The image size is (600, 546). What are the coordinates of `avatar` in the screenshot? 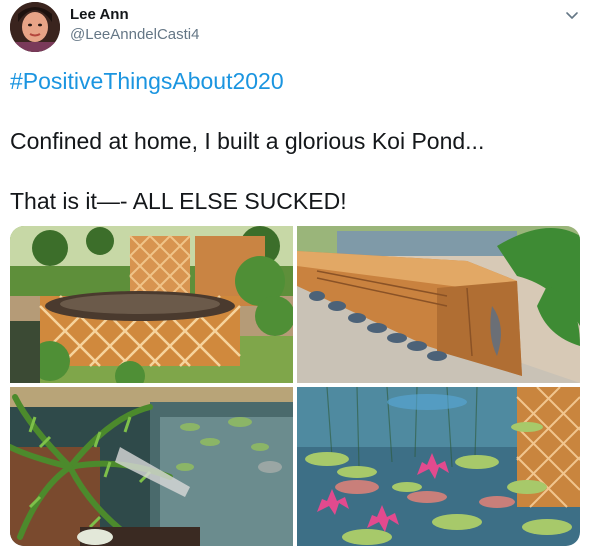 It's located at (35, 27).